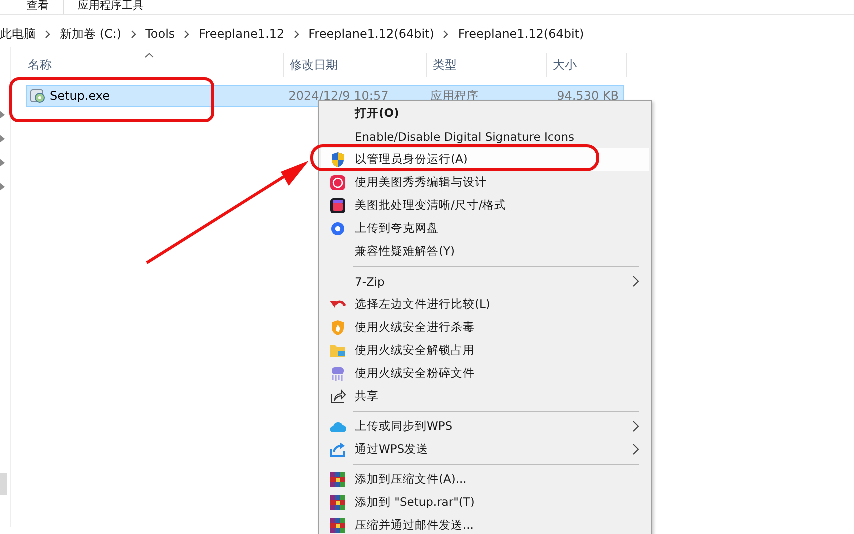 The height and width of the screenshot is (534, 854). What do you see at coordinates (242, 34) in the screenshot?
I see `breadcrumb: Freeplane1.12` at bounding box center [242, 34].